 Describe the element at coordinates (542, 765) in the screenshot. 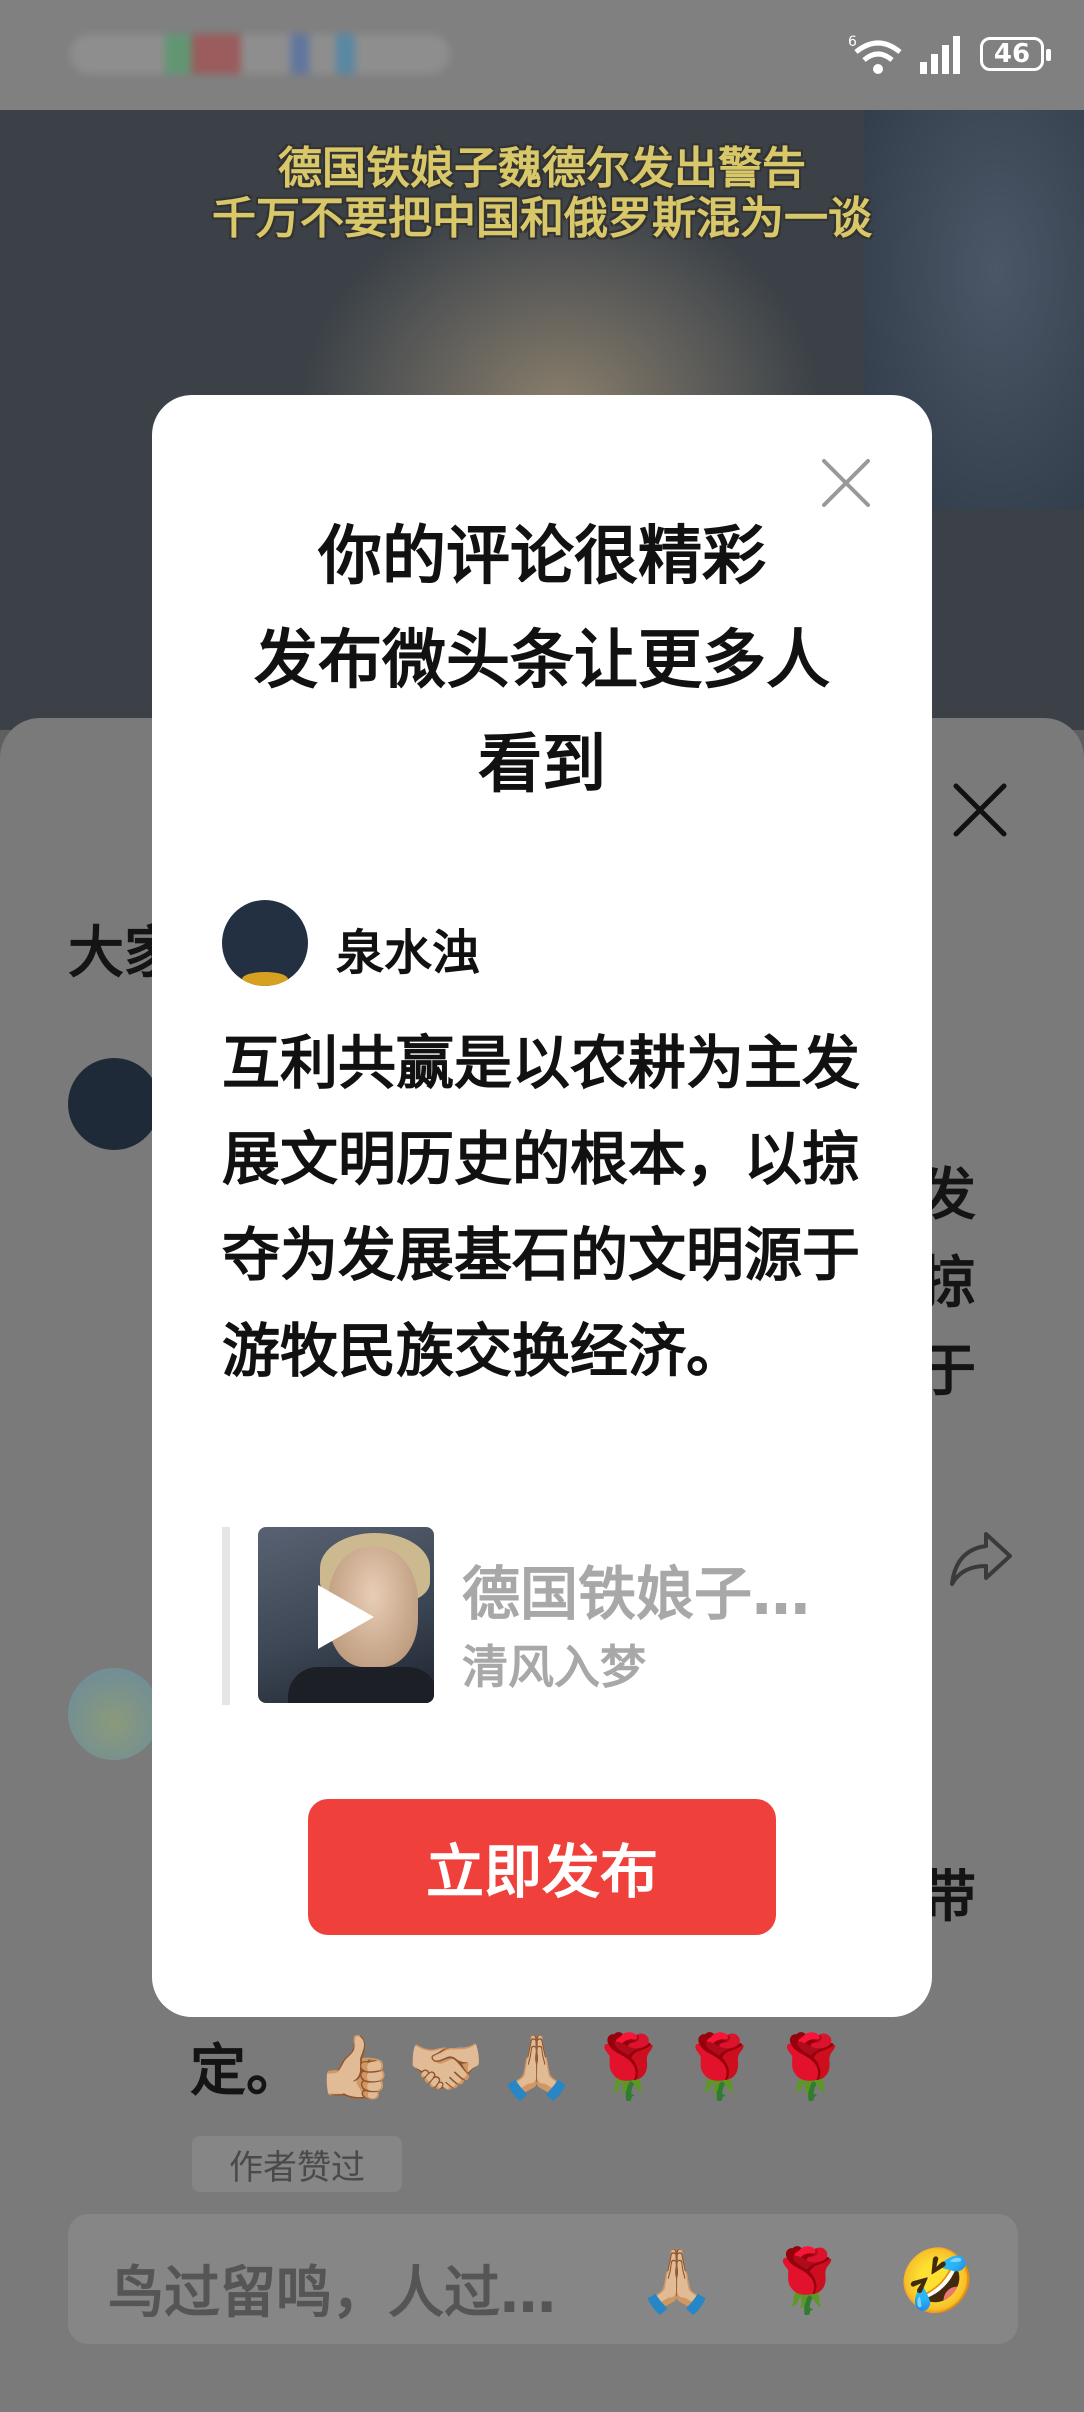

I see `dialog-title-line3: 看到` at that location.